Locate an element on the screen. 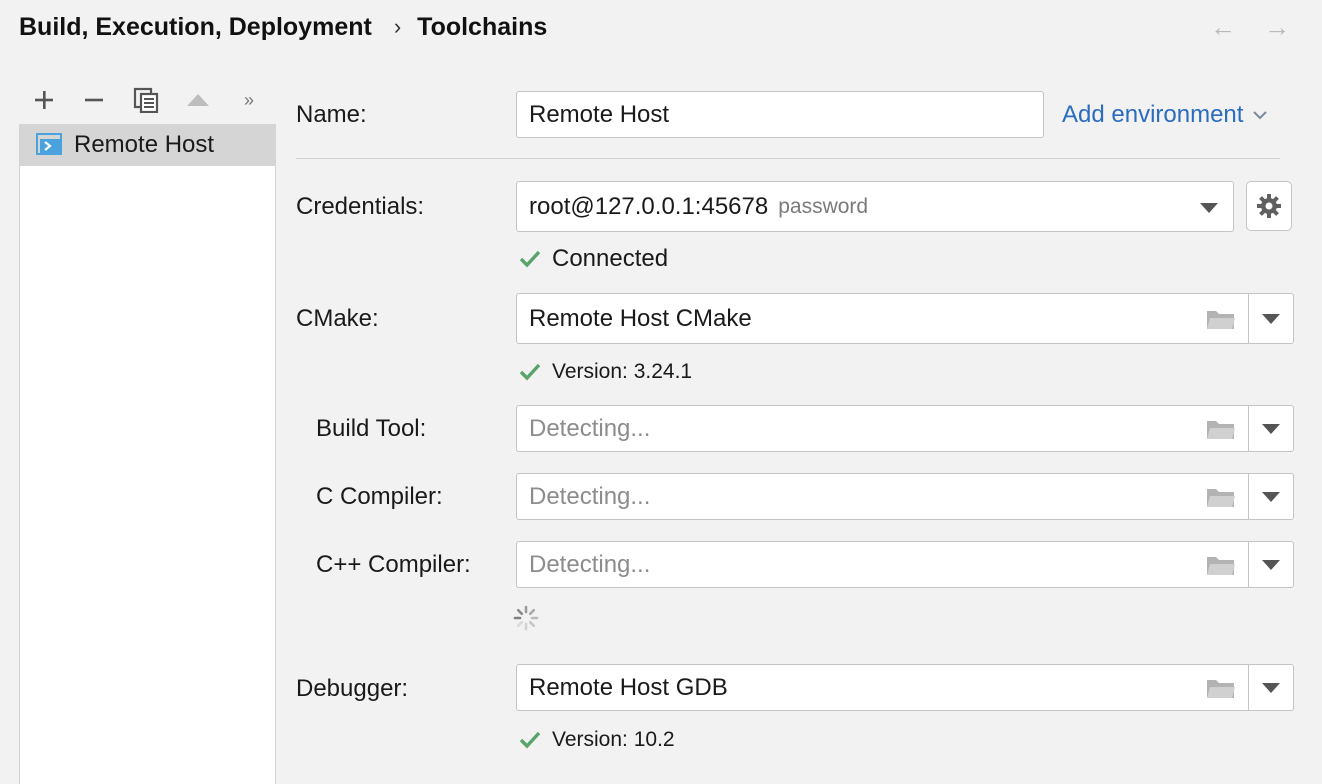 This screenshot has height=784, width=1322. build-tool-dropdown-button is located at coordinates (1270, 428).